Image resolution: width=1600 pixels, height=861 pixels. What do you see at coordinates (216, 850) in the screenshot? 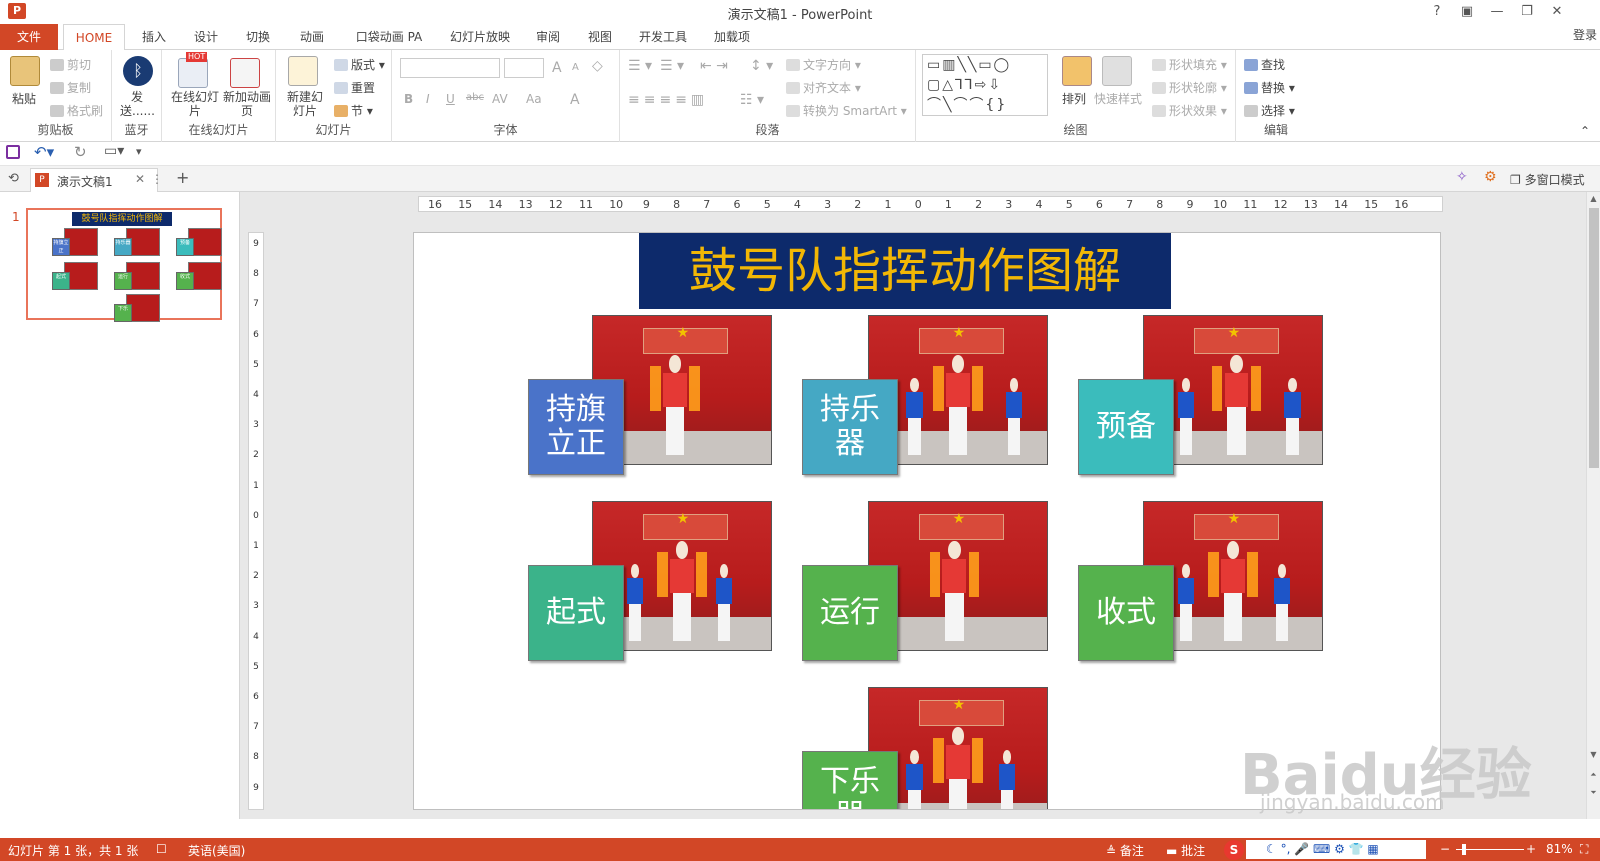
I see `language-indicator: 英语(美国)` at bounding box center [216, 850].